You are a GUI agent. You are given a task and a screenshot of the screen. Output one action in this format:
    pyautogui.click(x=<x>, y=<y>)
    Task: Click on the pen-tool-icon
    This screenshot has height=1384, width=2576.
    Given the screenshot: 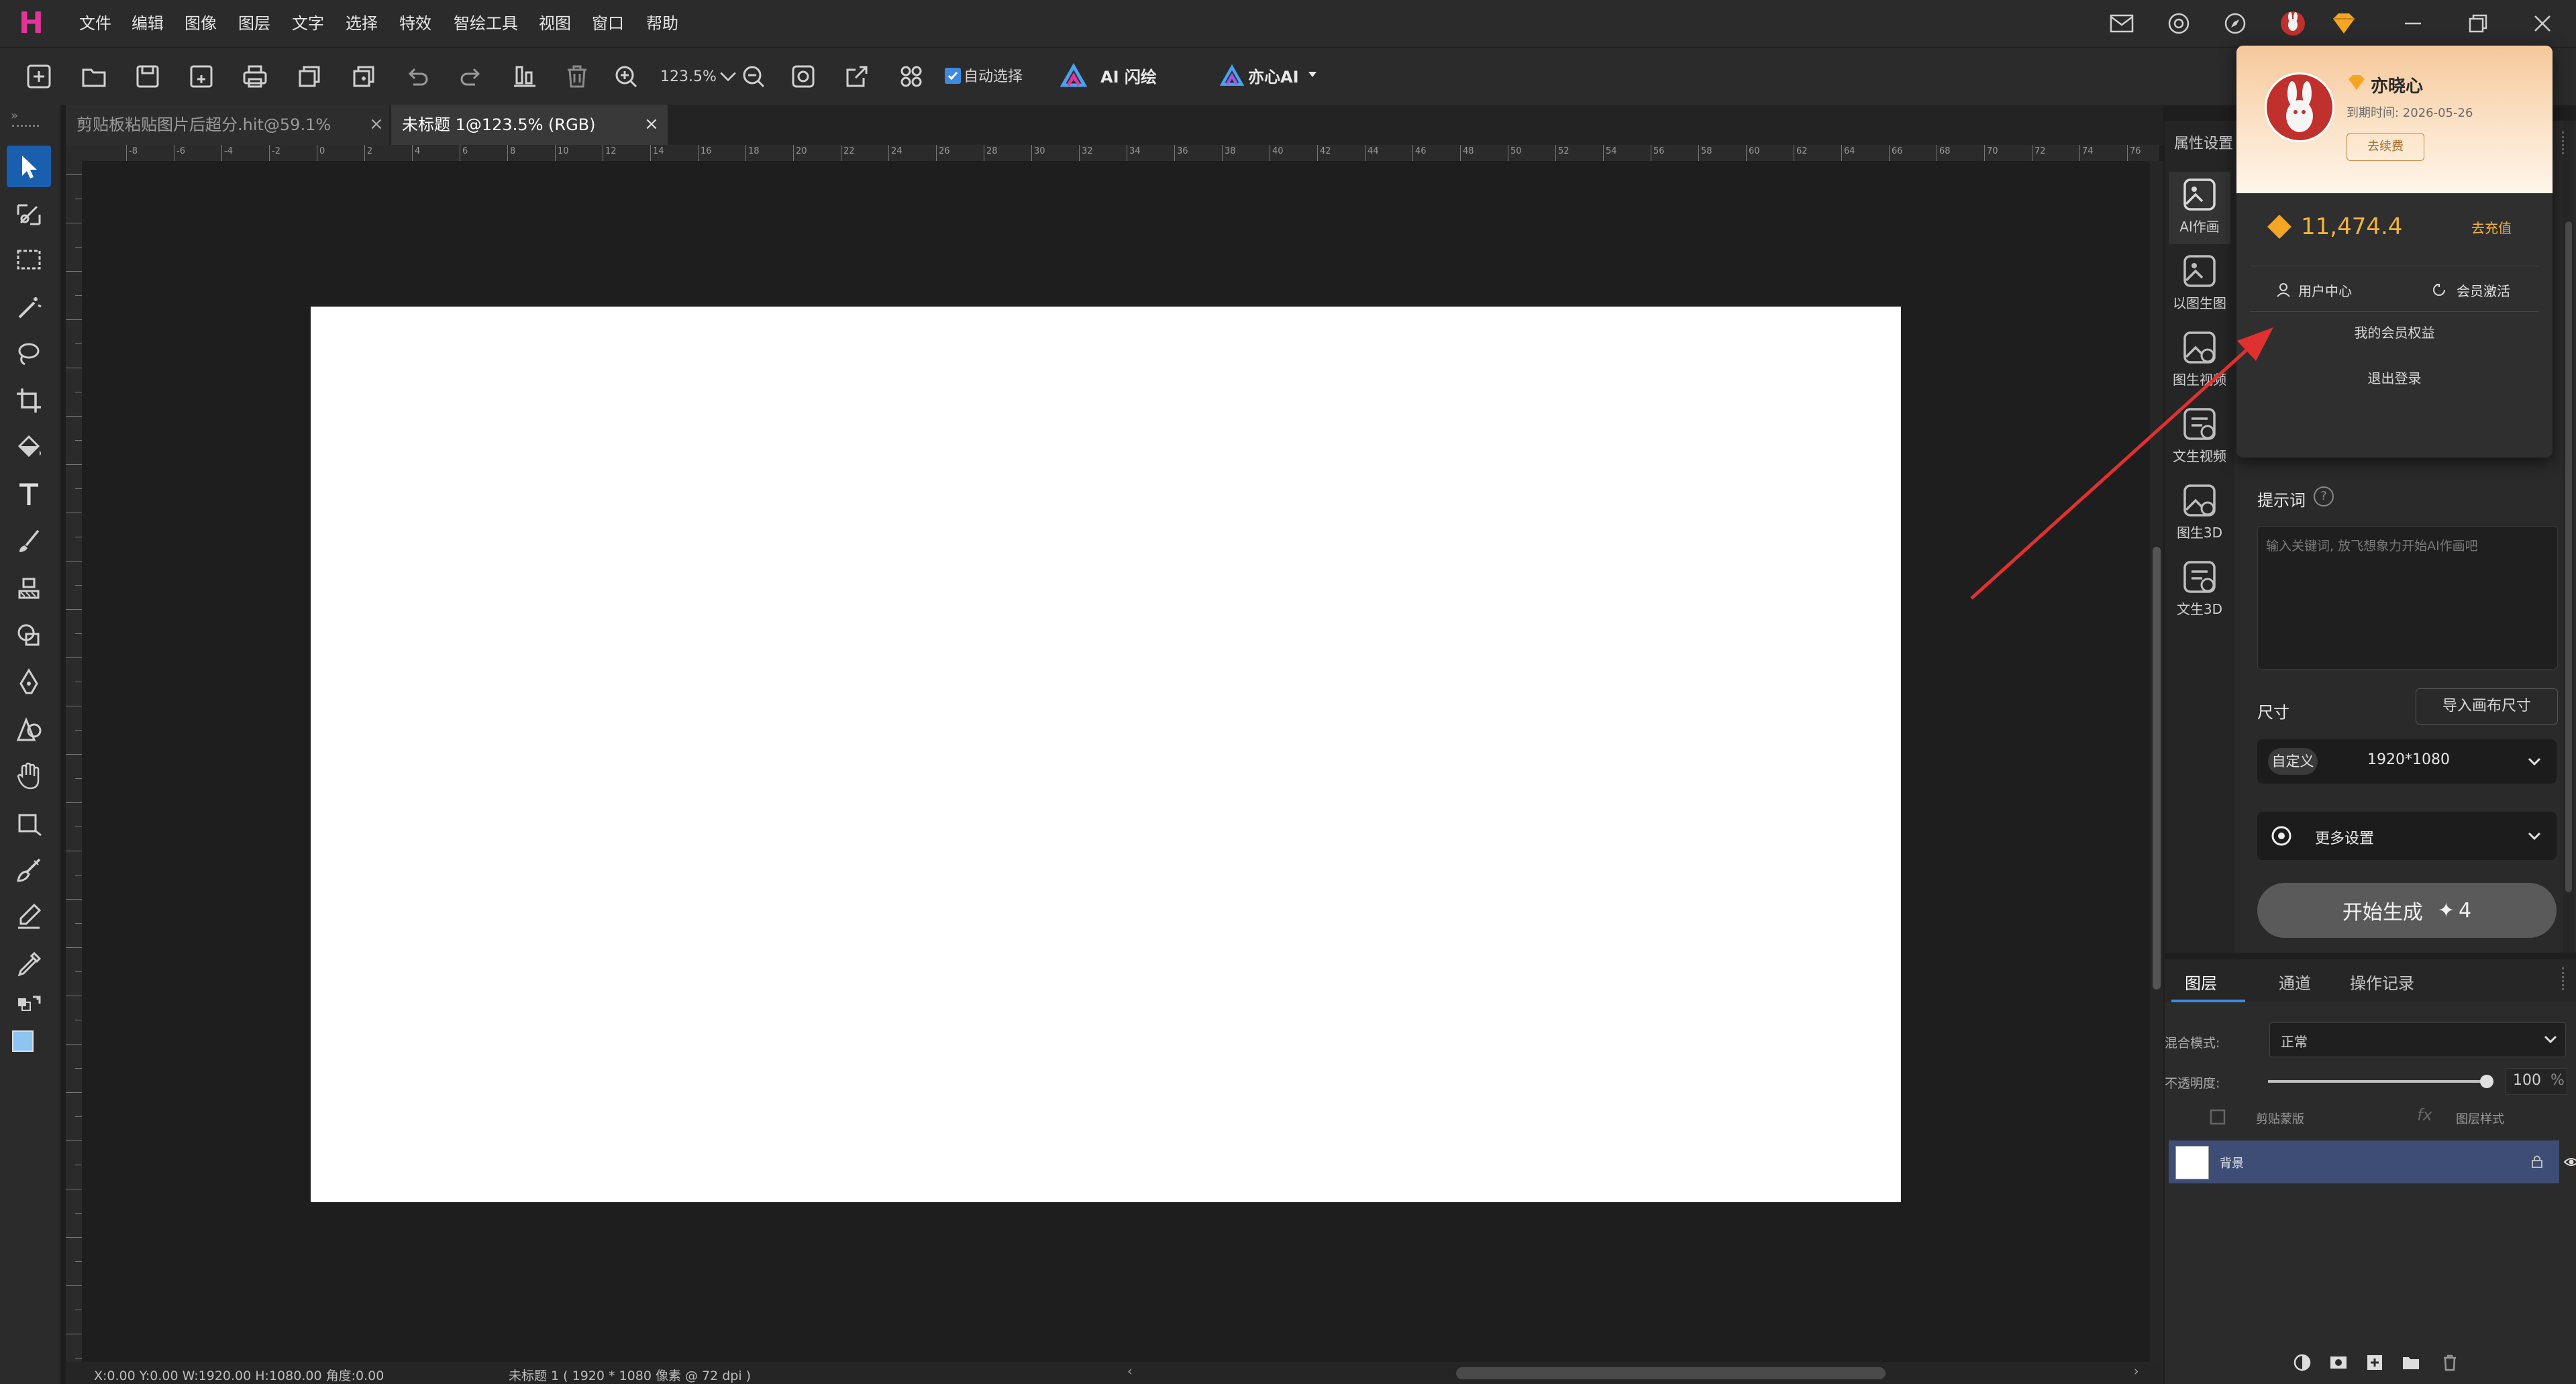 What is the action you would take?
    pyautogui.click(x=29, y=682)
    